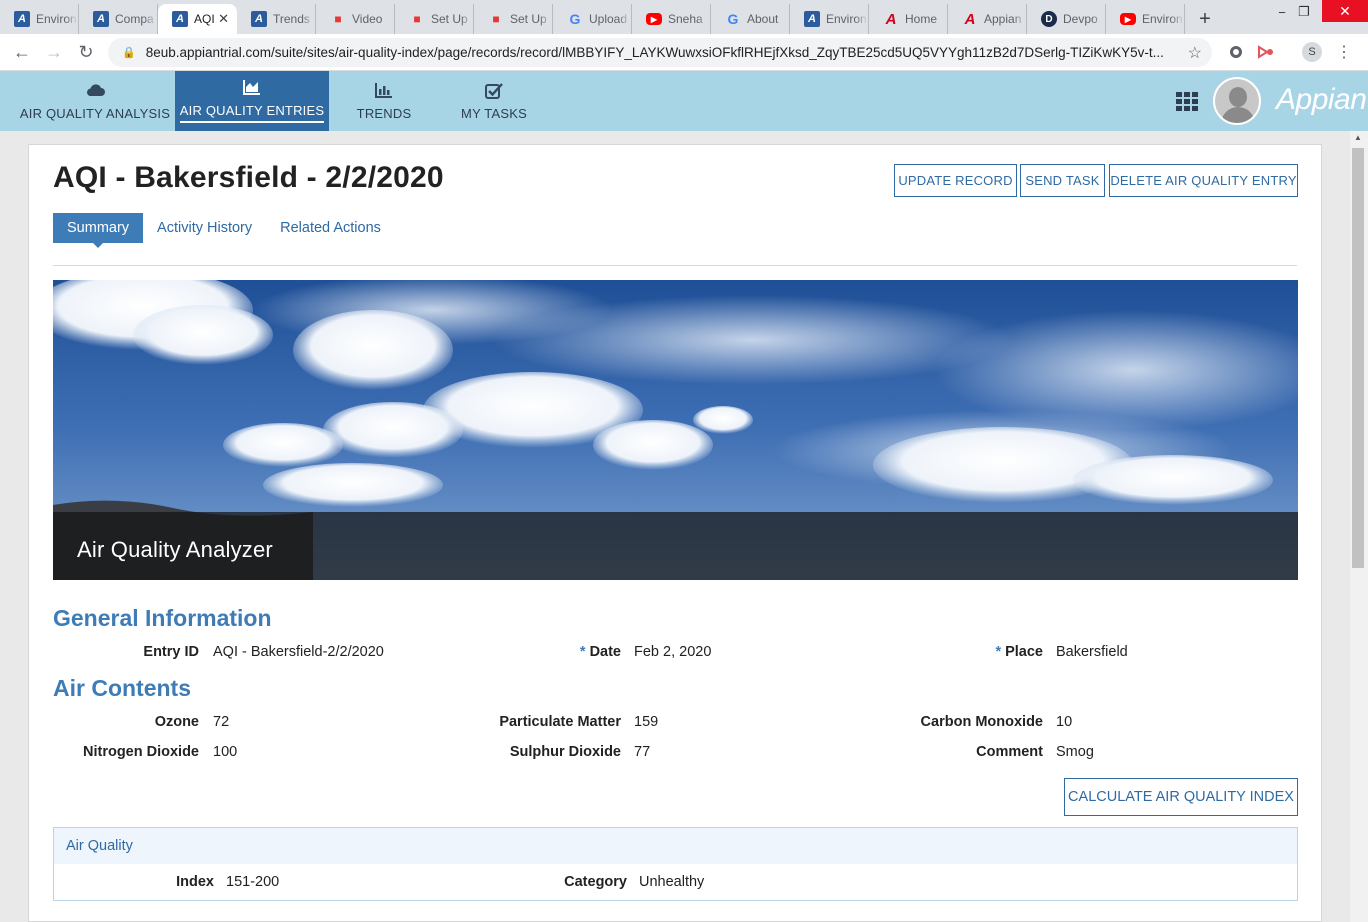  I want to click on nav-air-quality-analysis: AIR QUALITY ANALYSIS, so click(95, 101).